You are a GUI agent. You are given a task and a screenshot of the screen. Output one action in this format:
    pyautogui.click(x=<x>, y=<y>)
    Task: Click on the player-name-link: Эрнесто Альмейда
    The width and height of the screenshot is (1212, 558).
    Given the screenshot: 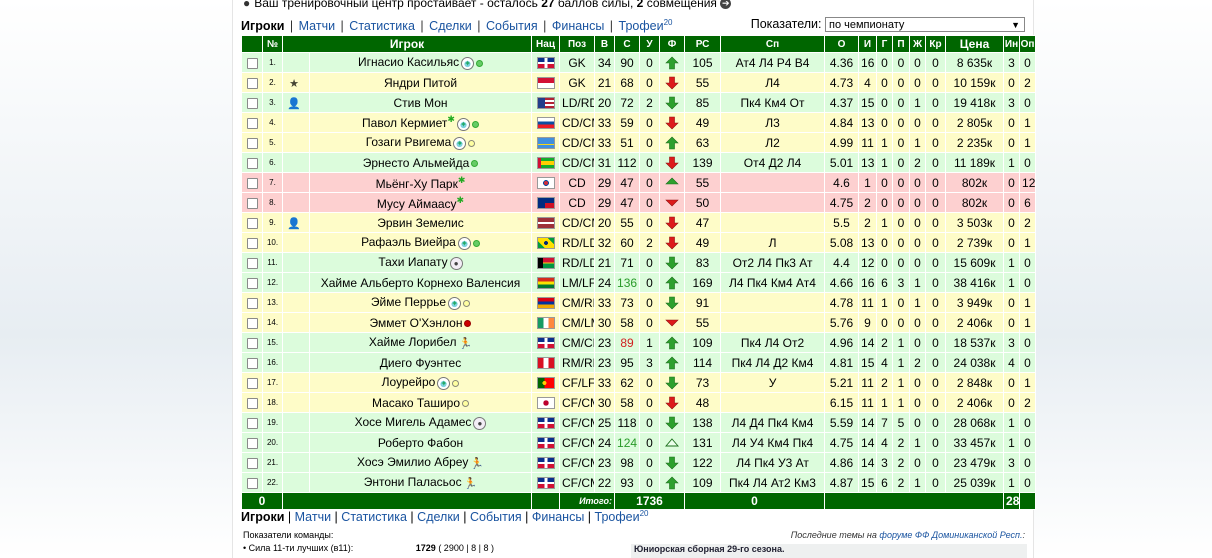 What is the action you would take?
    pyautogui.click(x=416, y=163)
    